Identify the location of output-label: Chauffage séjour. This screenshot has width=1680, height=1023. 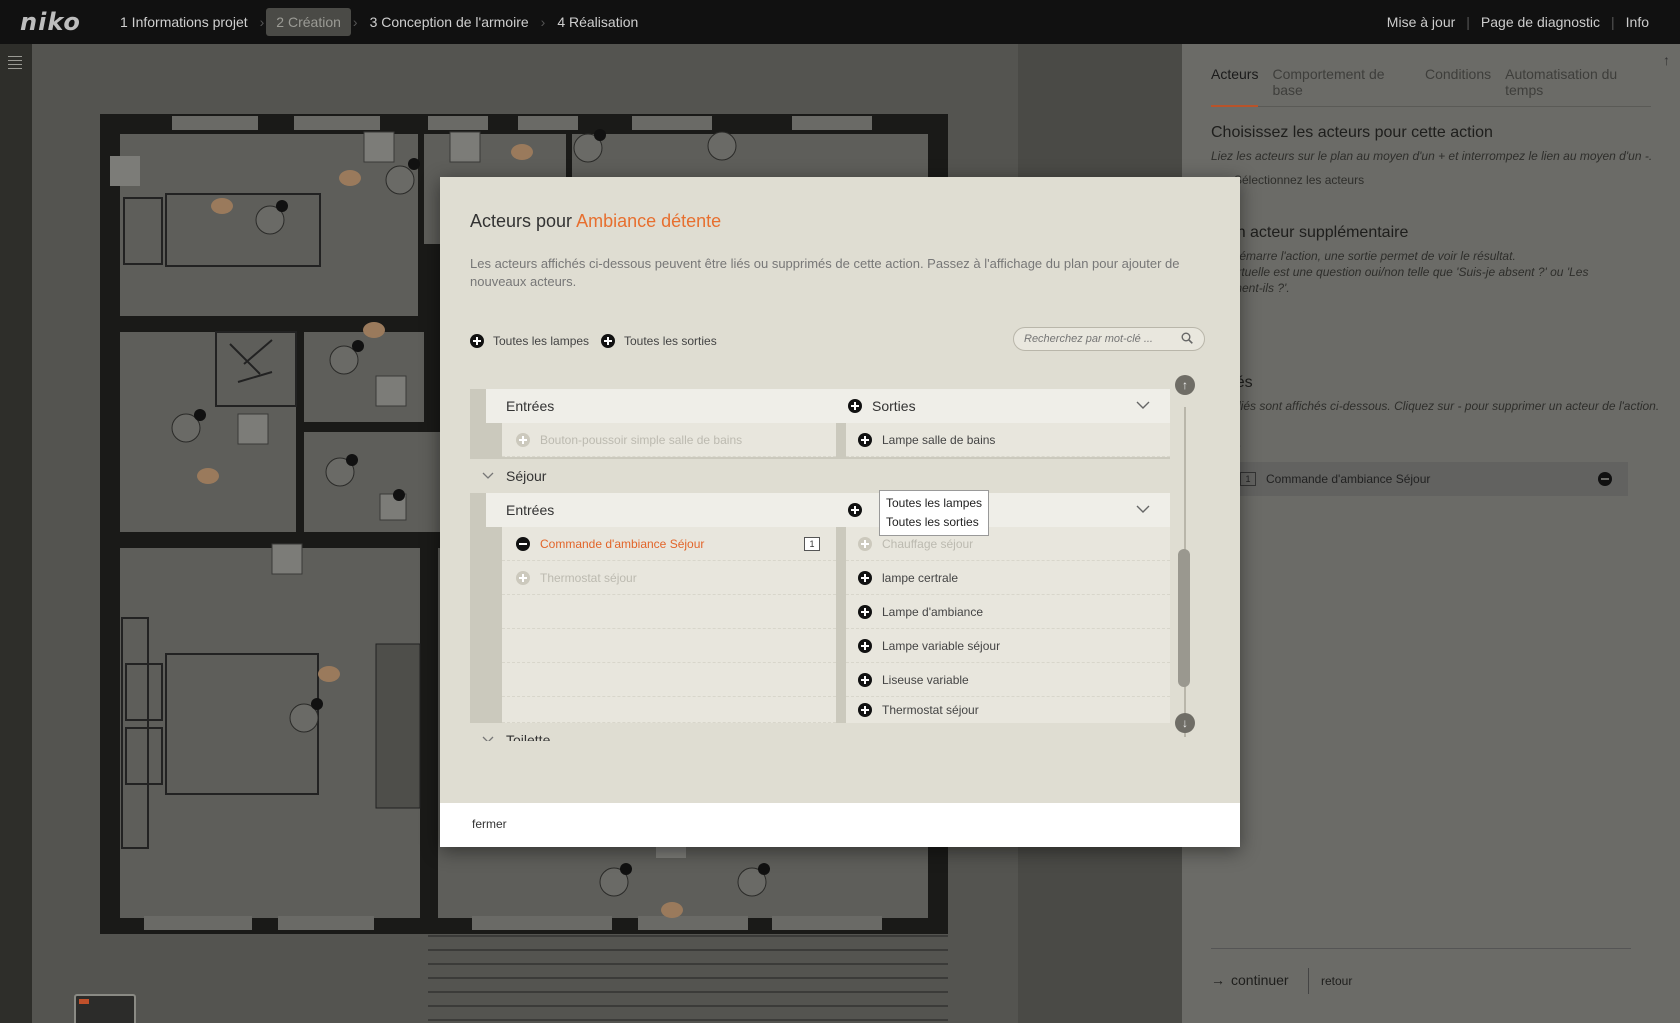
(928, 543).